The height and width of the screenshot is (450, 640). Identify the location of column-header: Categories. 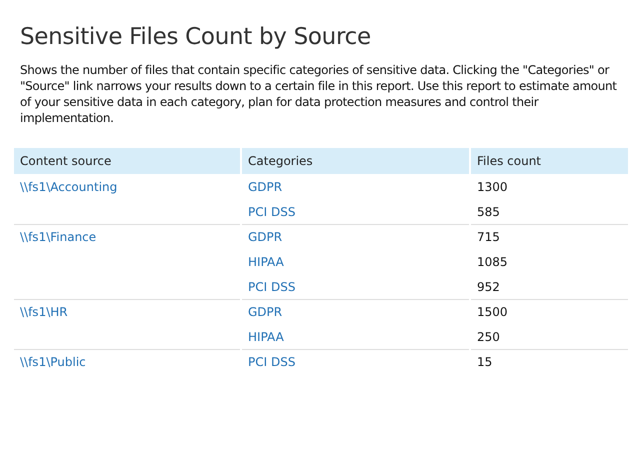
(355, 161).